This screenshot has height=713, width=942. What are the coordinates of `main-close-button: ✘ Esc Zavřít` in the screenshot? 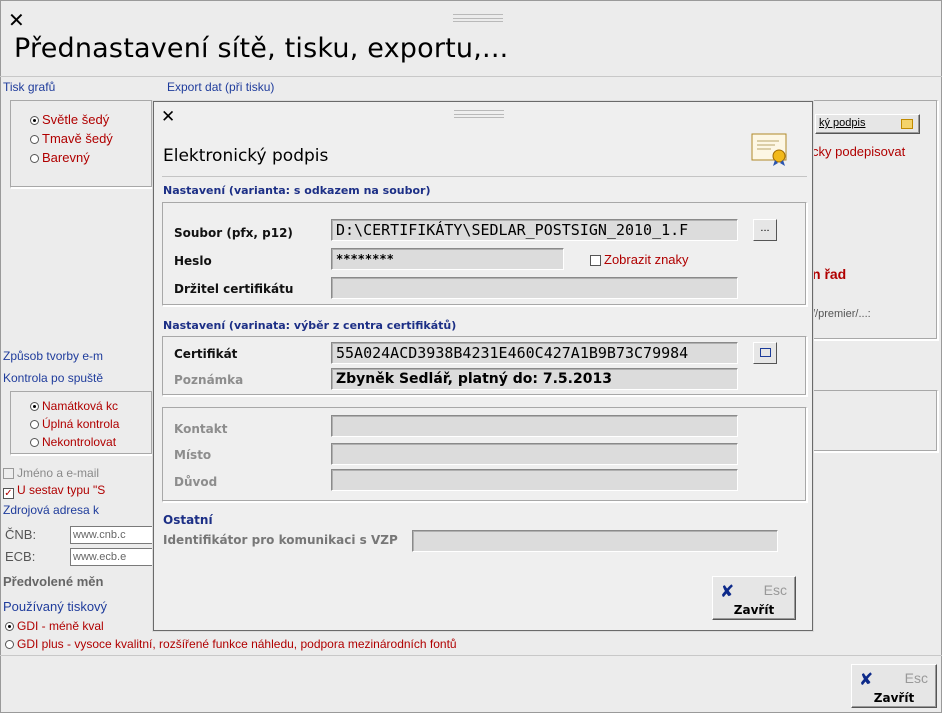 It's located at (894, 686).